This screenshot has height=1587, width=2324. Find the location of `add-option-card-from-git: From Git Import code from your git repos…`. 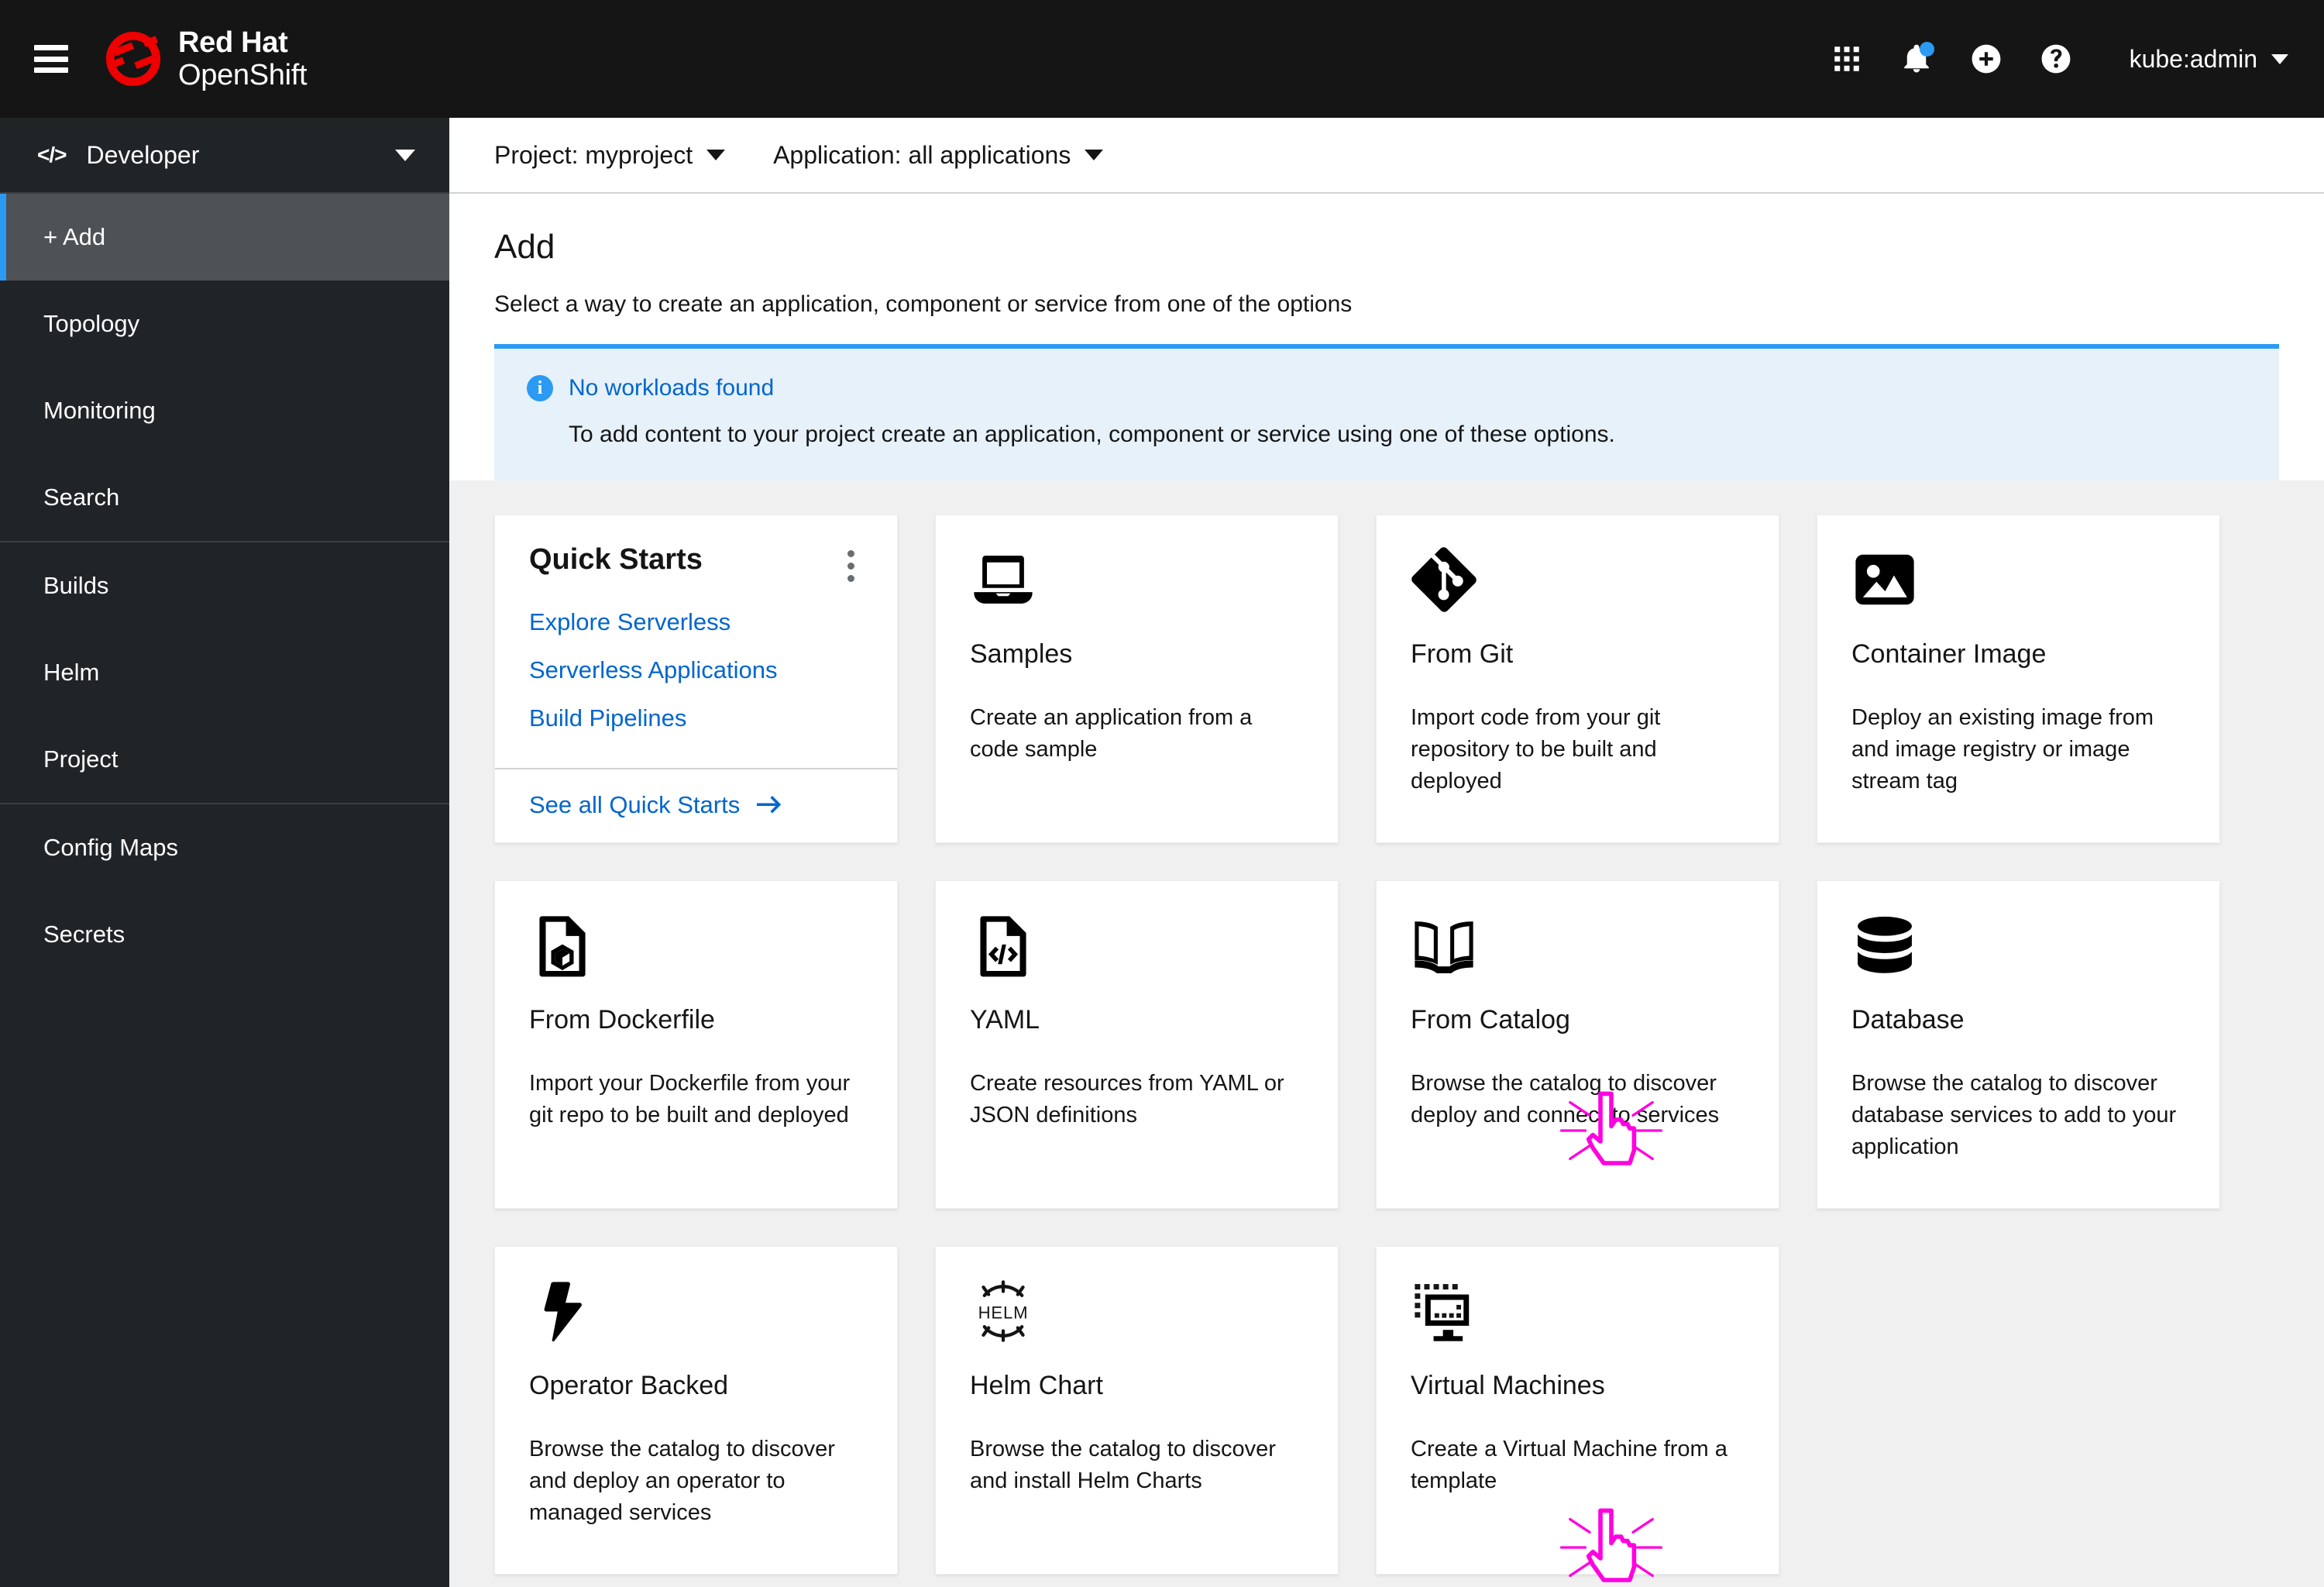

add-option-card-from-git: From Git Import code from your git repos… is located at coordinates (1577, 679).